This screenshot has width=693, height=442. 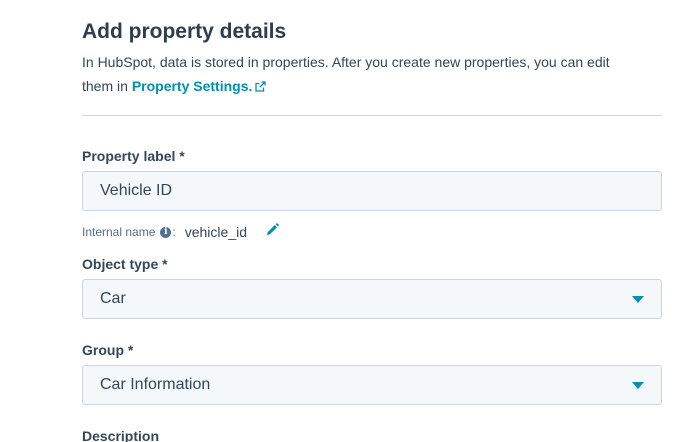 I want to click on external-link-icon, so click(x=261, y=87).